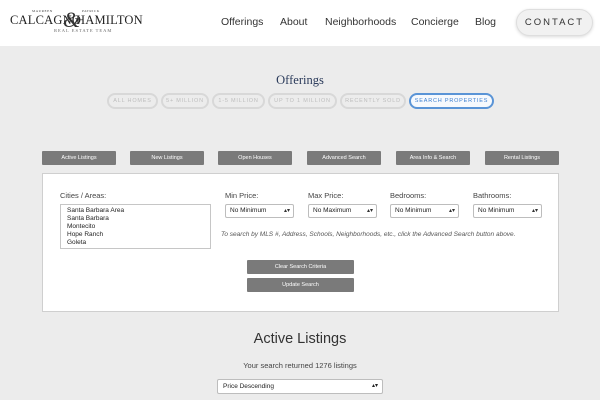 Image resolution: width=600 pixels, height=400 pixels. What do you see at coordinates (242, 195) in the screenshot?
I see `min-price-label: Min Price:` at bounding box center [242, 195].